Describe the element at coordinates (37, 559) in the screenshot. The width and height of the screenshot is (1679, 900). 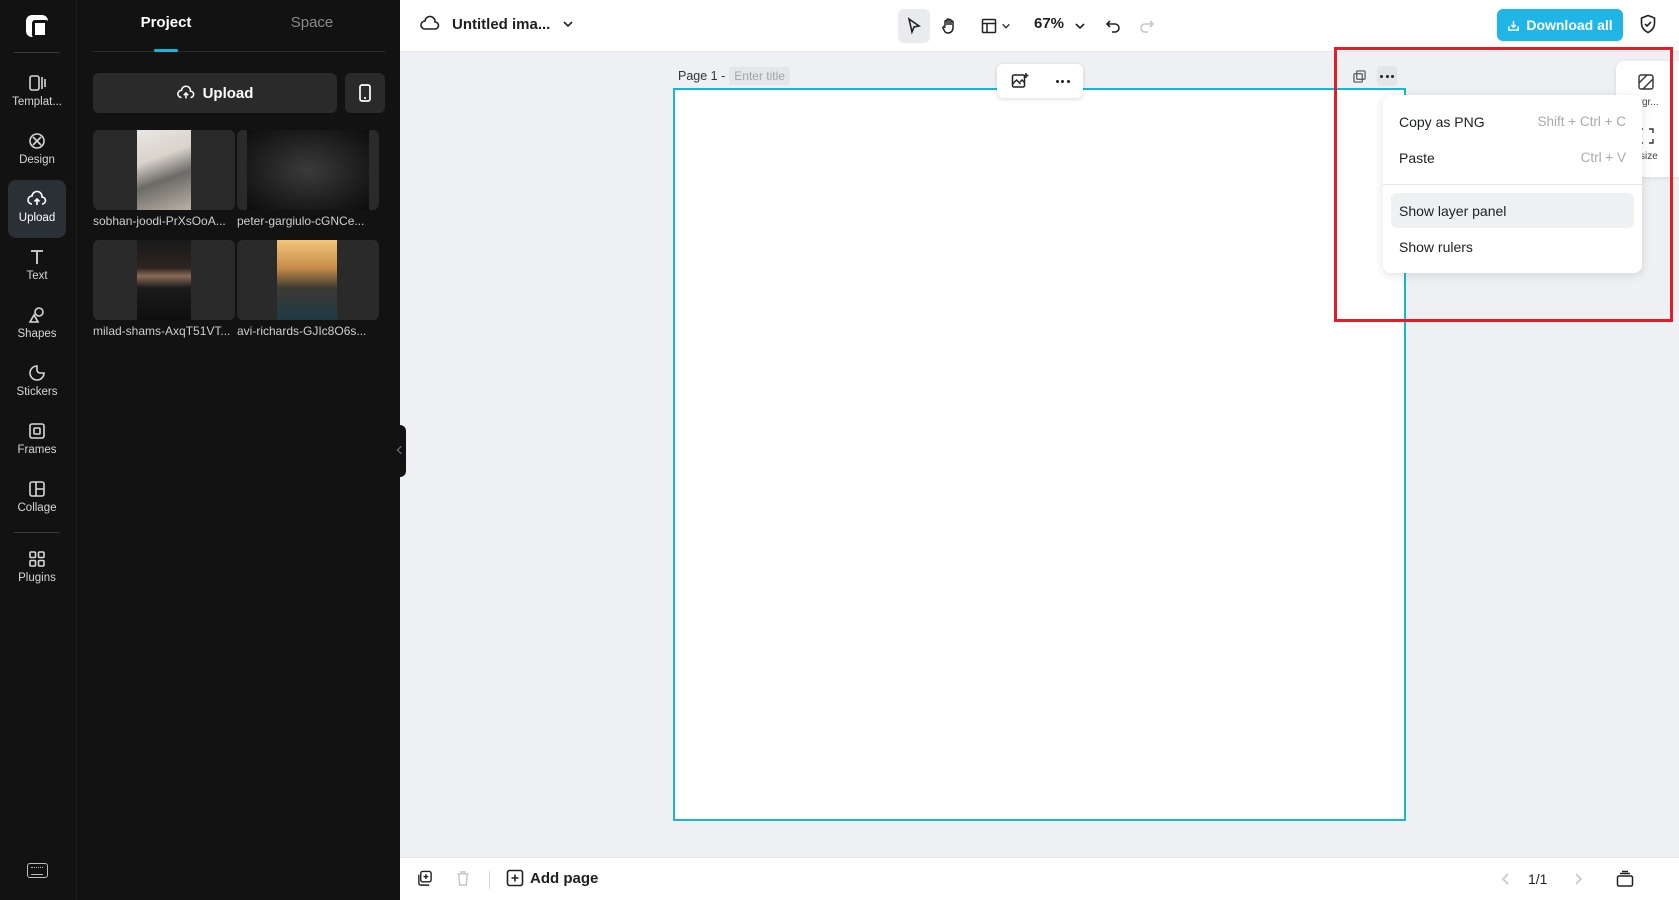
I see `plugins-icon` at that location.